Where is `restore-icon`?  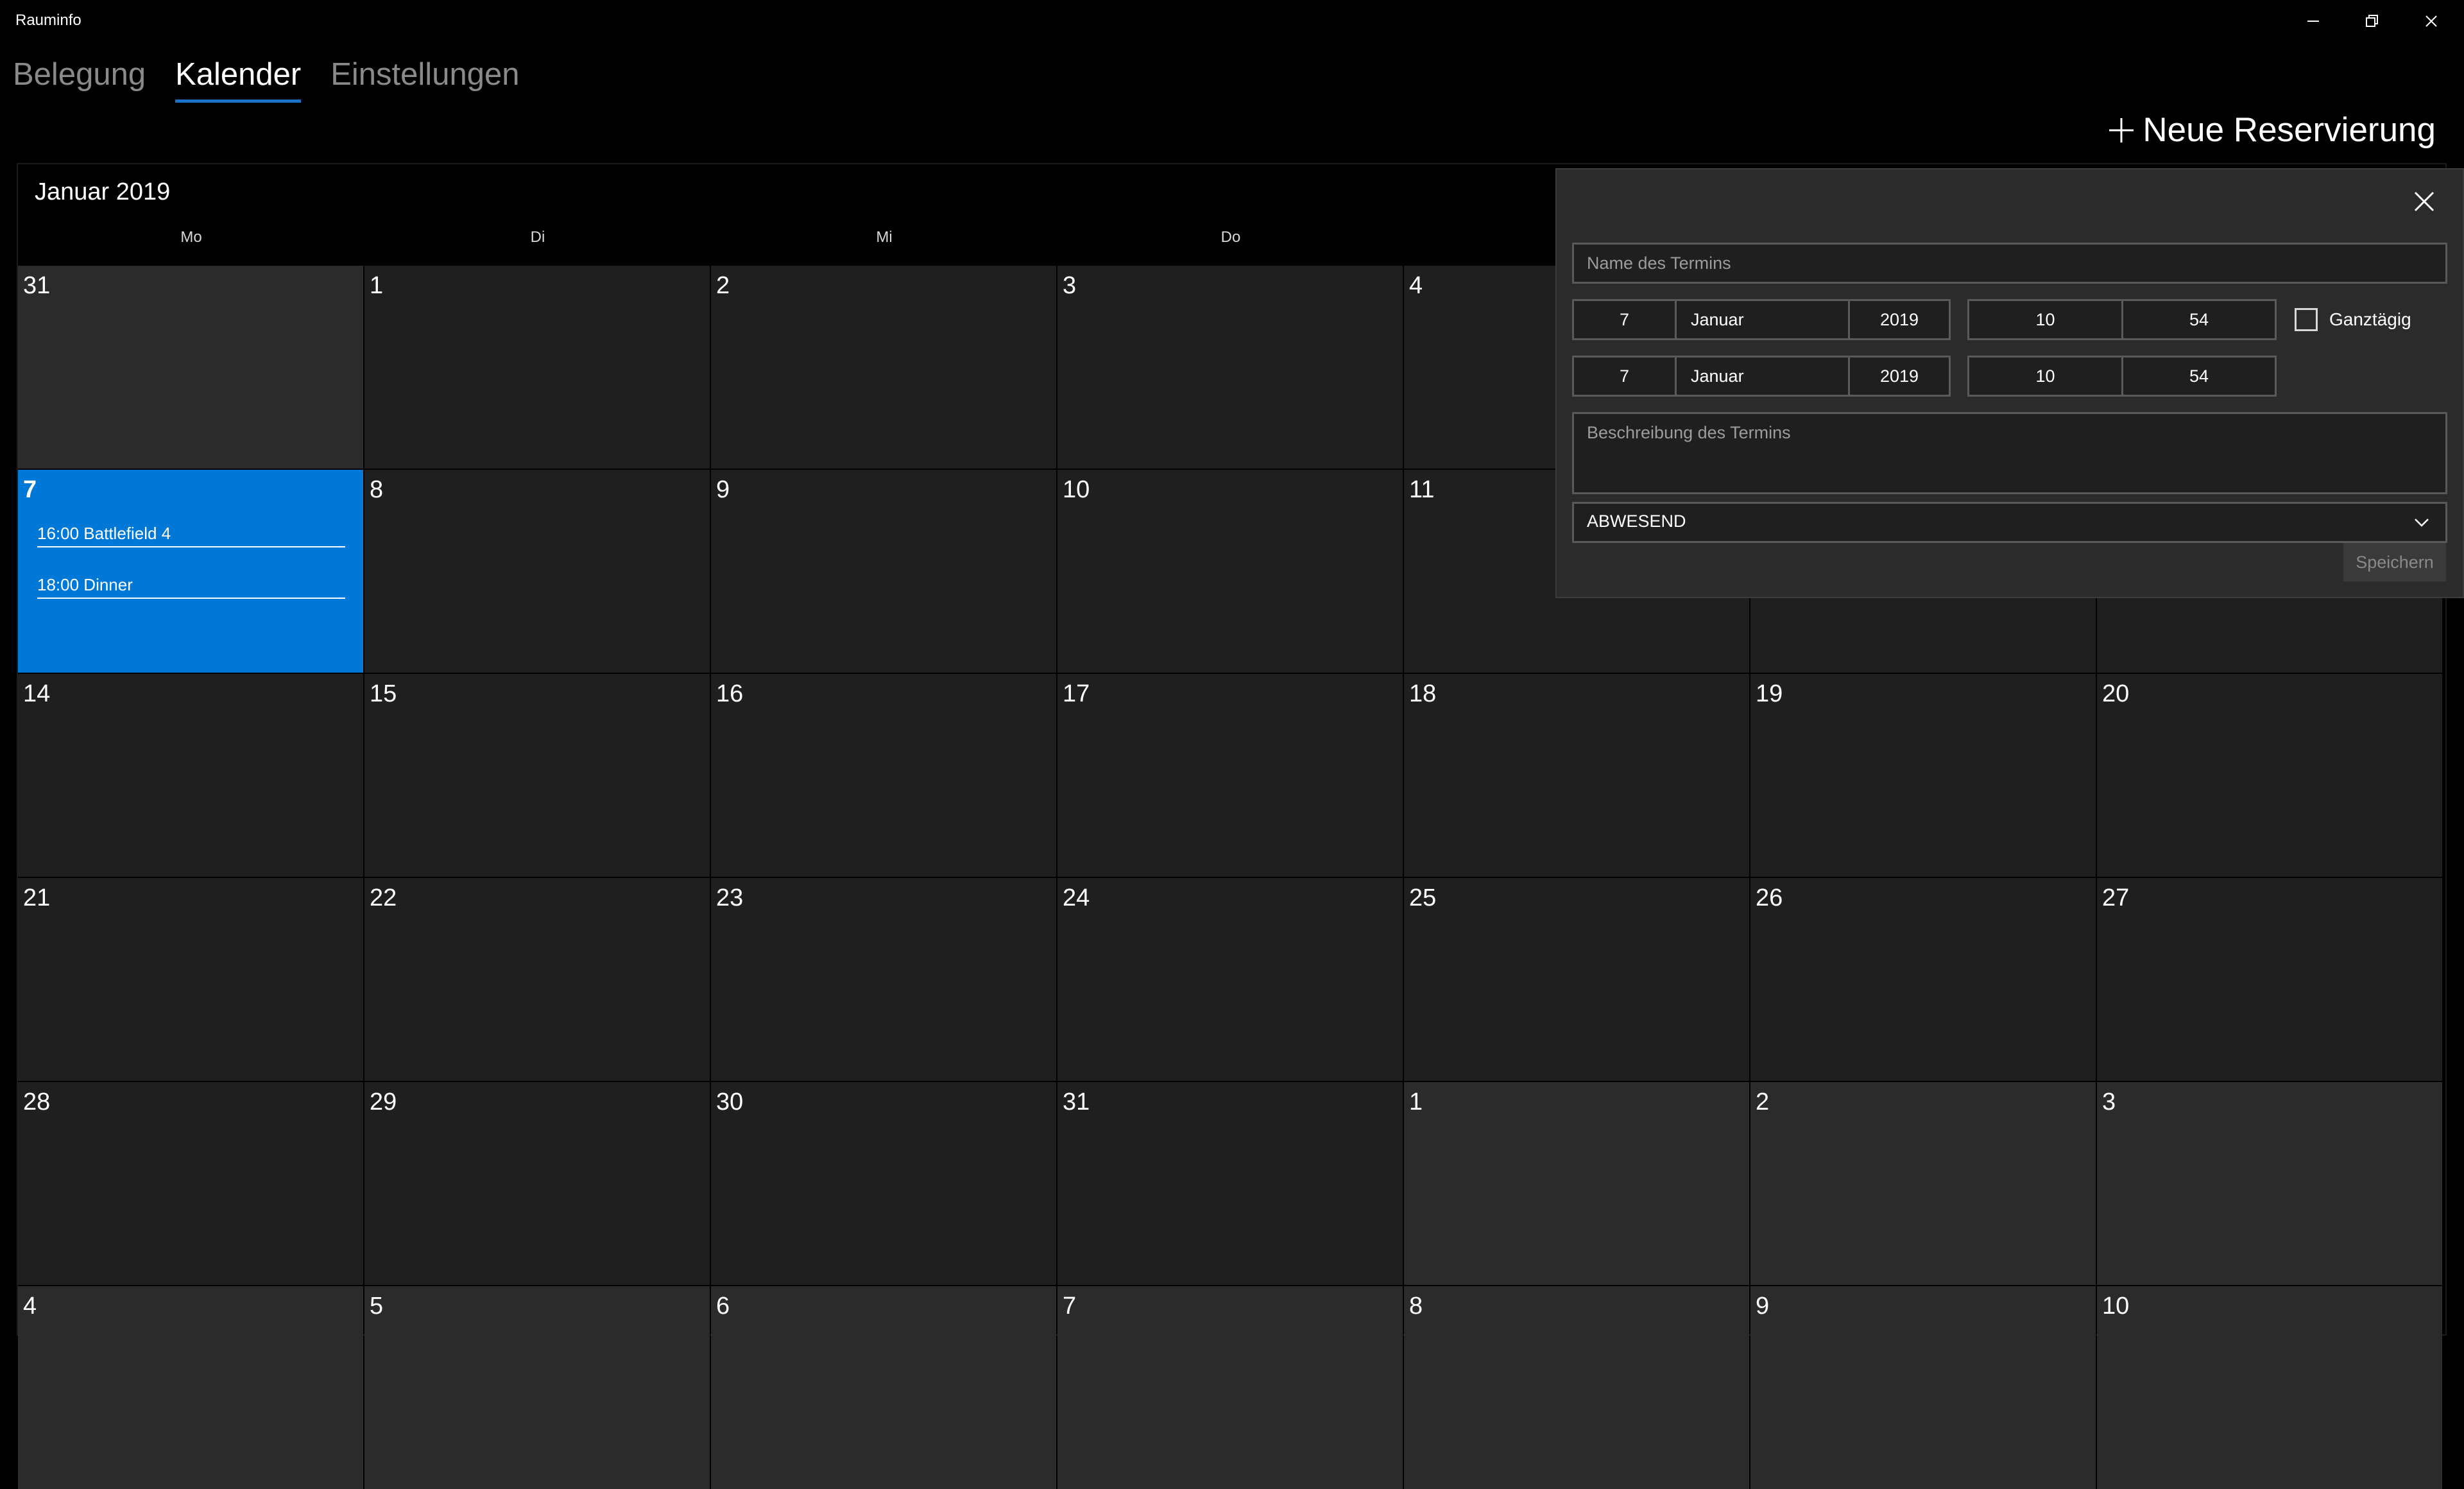 restore-icon is located at coordinates (2372, 21).